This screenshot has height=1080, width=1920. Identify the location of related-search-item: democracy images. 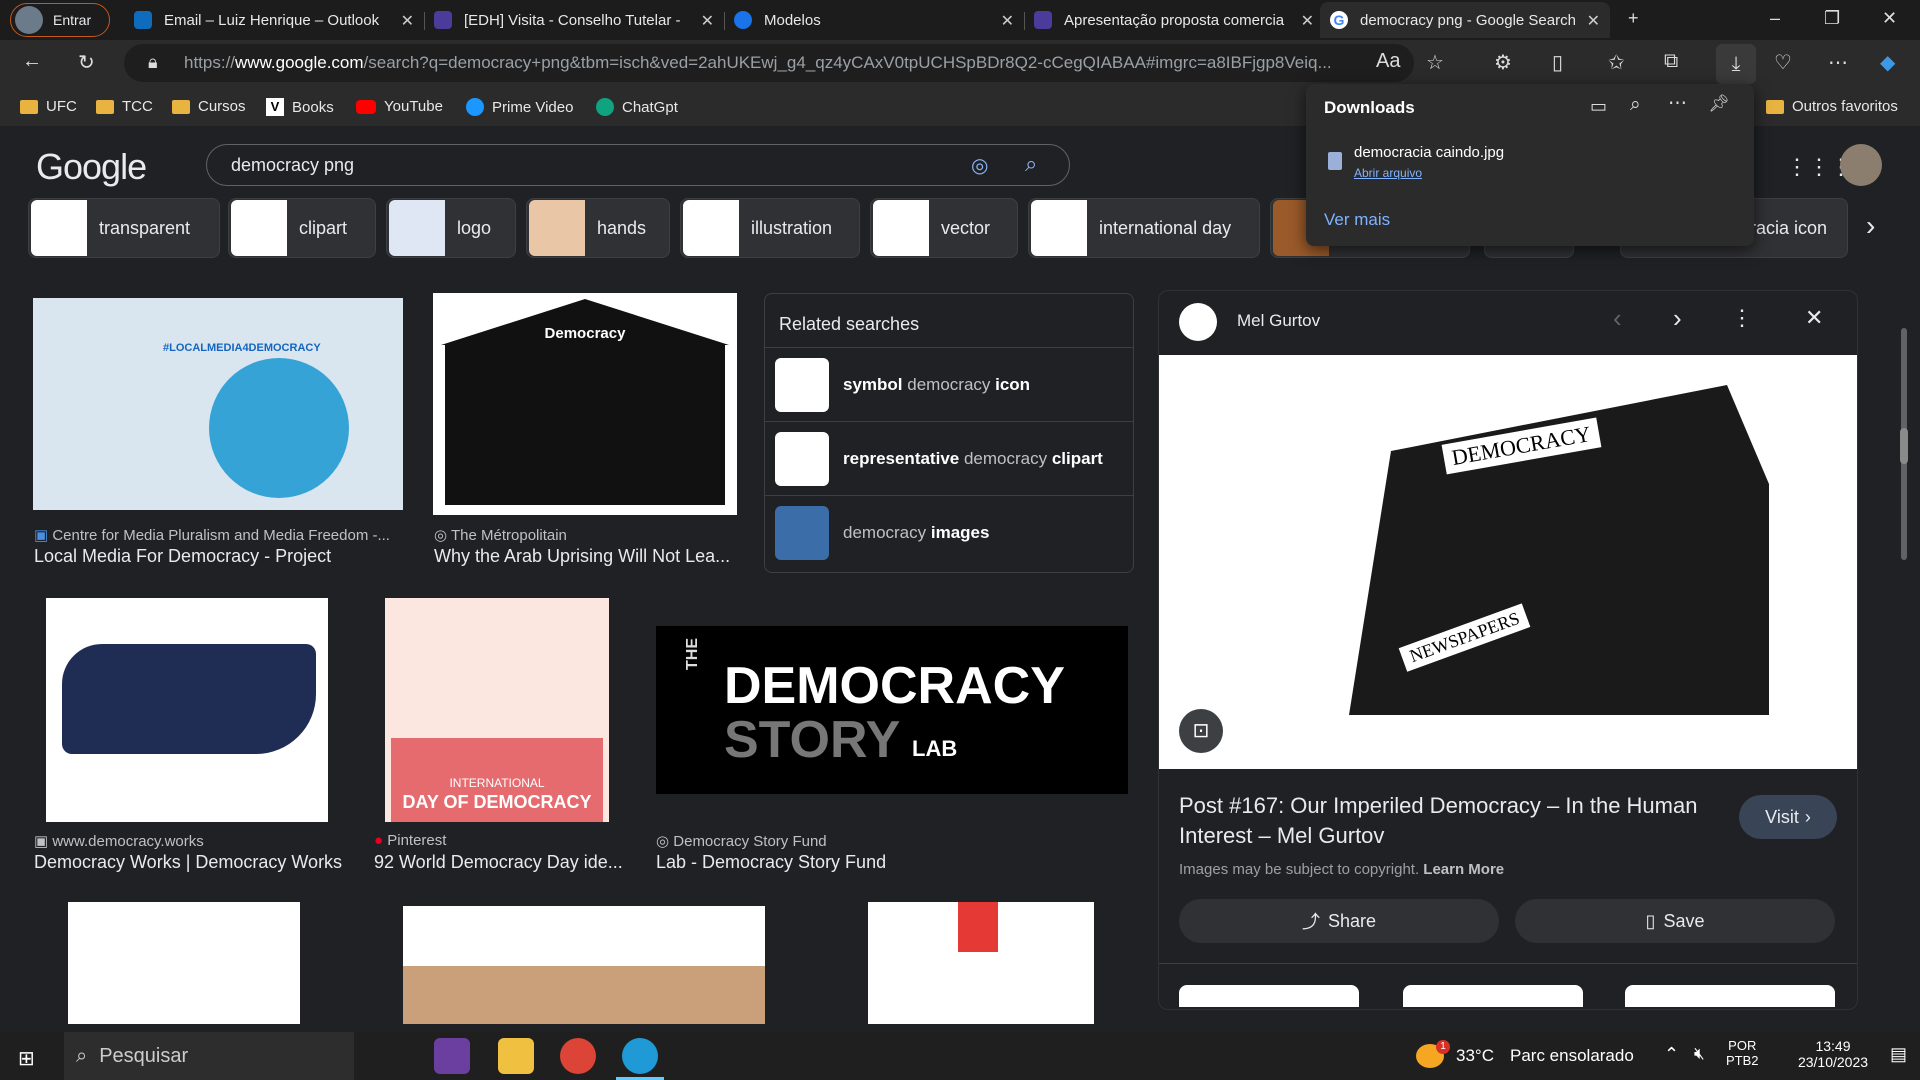
(949, 532).